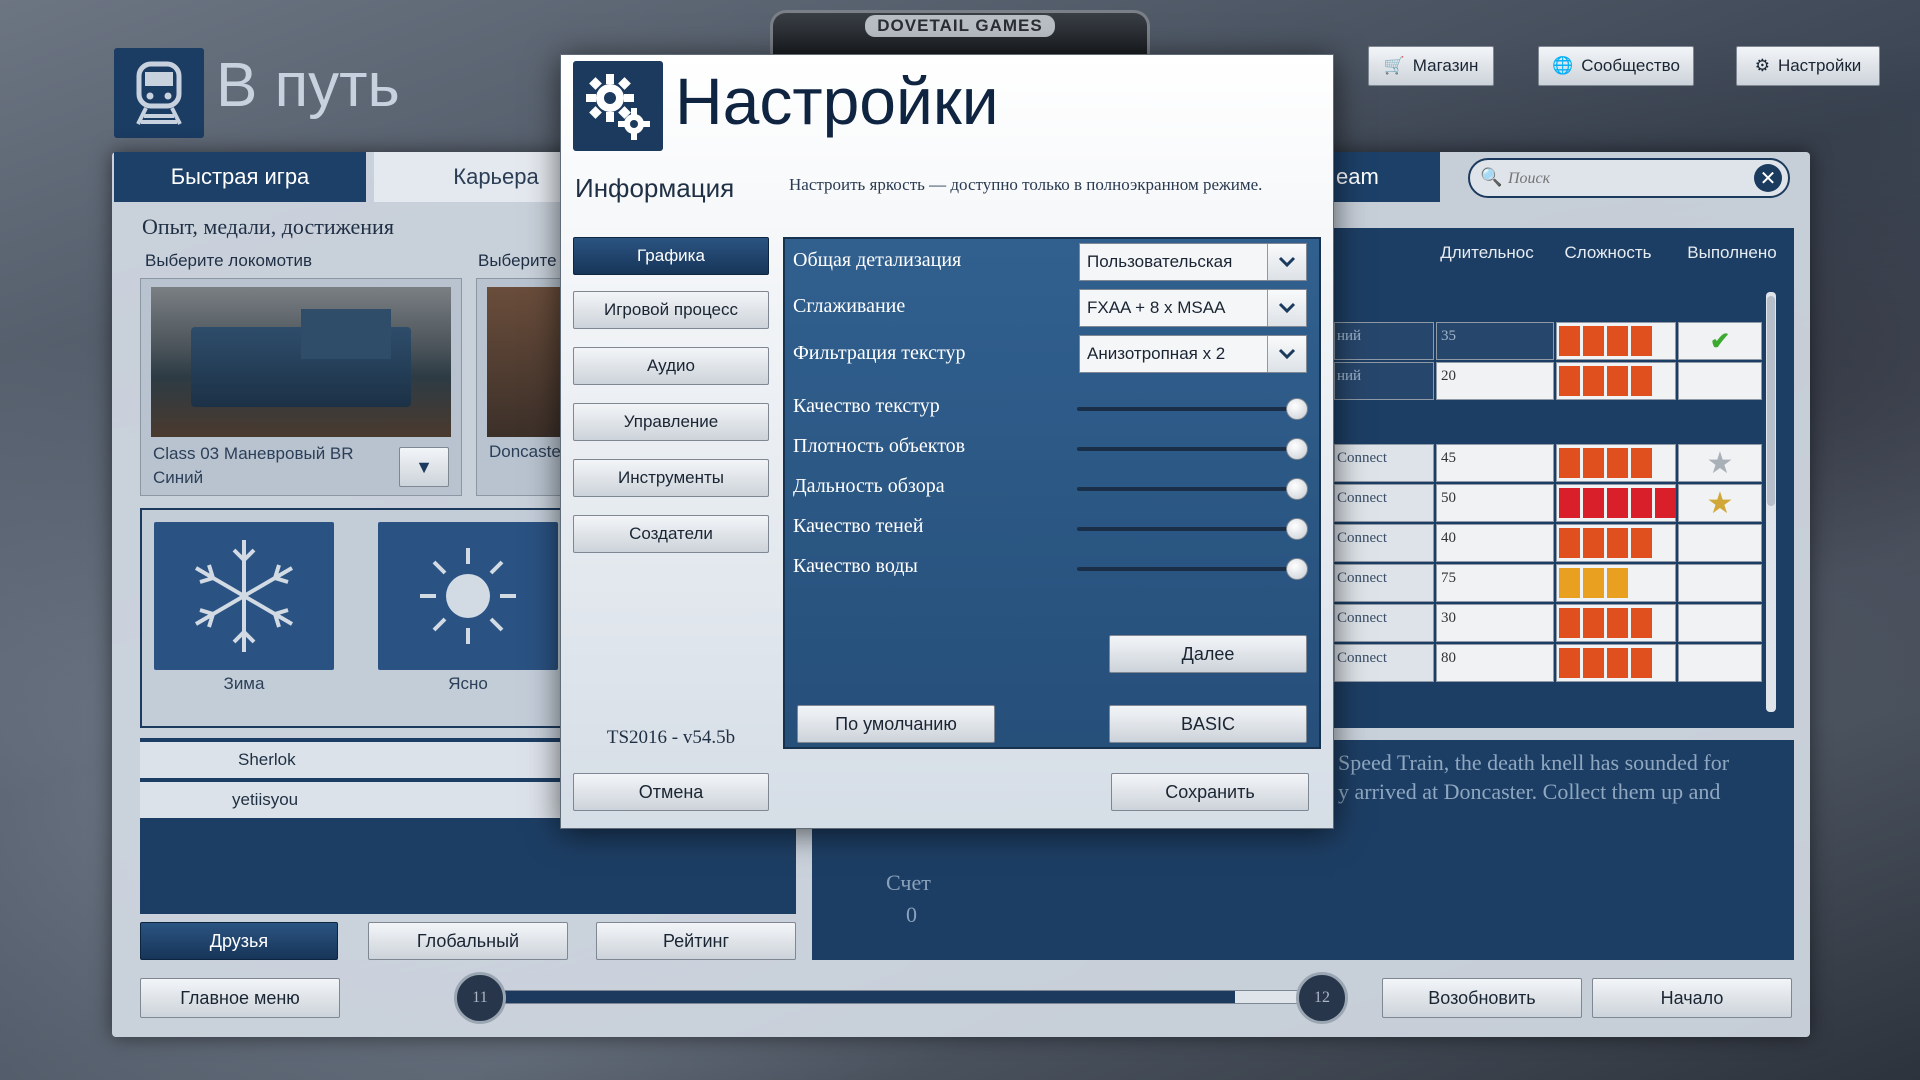  Describe the element at coordinates (468, 941) in the screenshot. I see `tab-global: Глобальный` at that location.